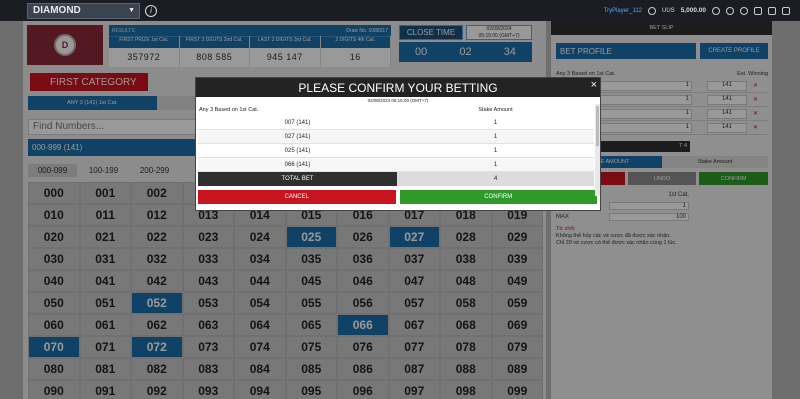 The height and width of the screenshot is (399, 800). Describe the element at coordinates (623, 10) in the screenshot. I see `username: TryPlayer_112` at that location.